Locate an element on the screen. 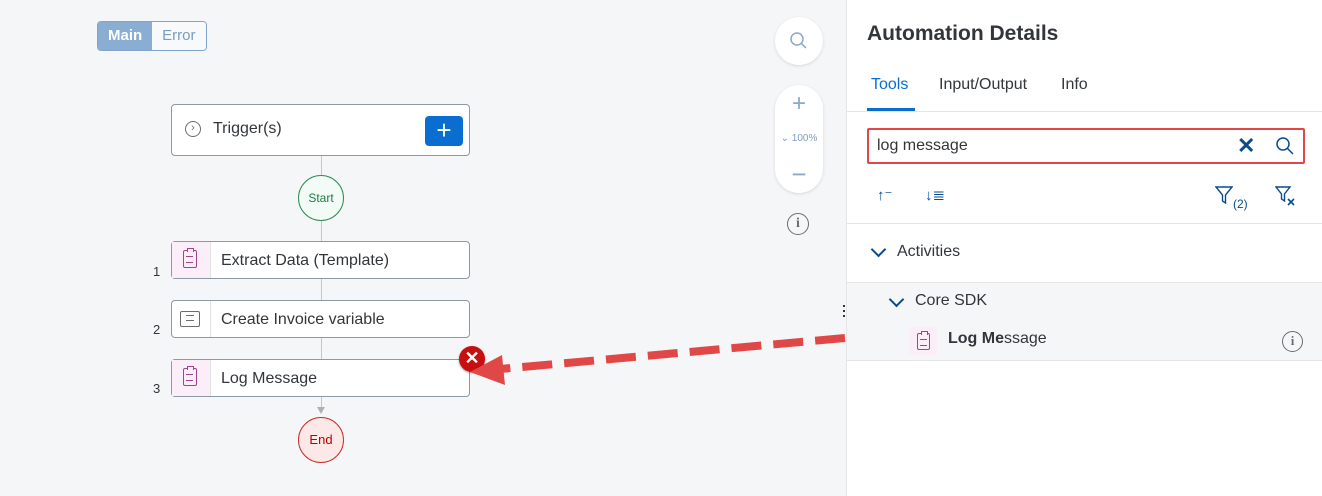 The width and height of the screenshot is (1322, 496). variable-icon is located at coordinates (190, 319).